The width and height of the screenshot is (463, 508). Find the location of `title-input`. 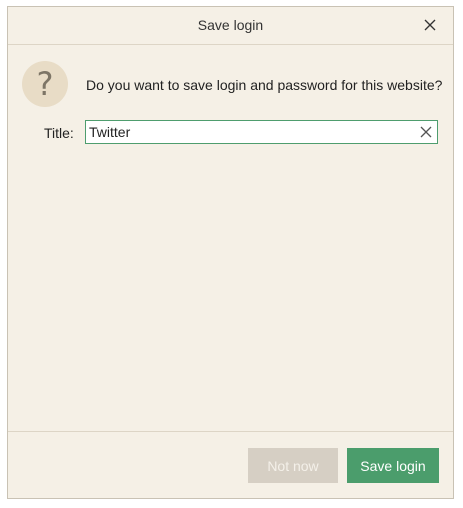

title-input is located at coordinates (249, 132).